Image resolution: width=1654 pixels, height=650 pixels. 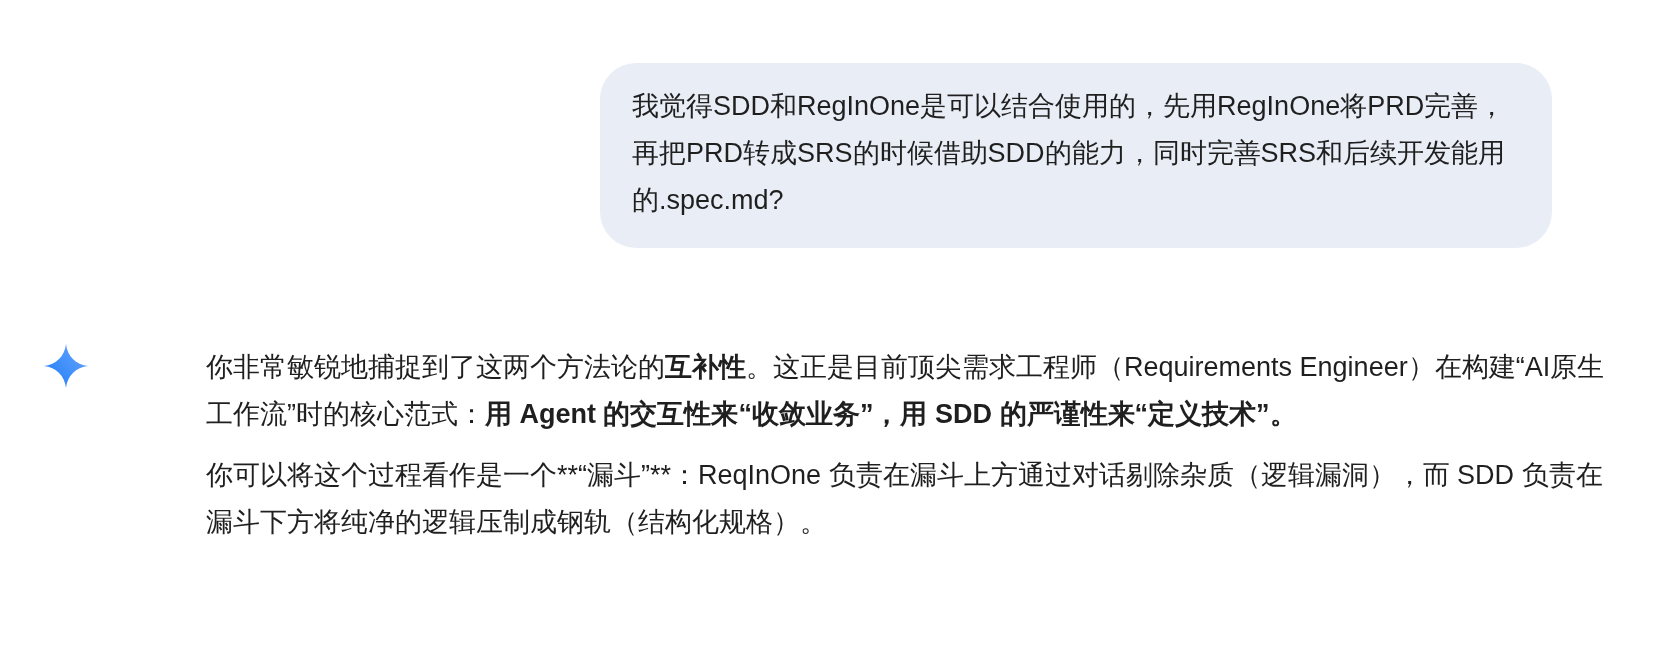 What do you see at coordinates (906, 391) in the screenshot?
I see `reply-paragraph: 你非常敏锐地捕捉到了这两个方法论的互补性。这正是目前顶尖需求工程师（Requirements Engineer）在构建“AI原生工作流”时的核心范式：用 Agent 的交互性来“收敛业务”，用 SDD 的严谨性来“定义技术”。` at bounding box center [906, 391].